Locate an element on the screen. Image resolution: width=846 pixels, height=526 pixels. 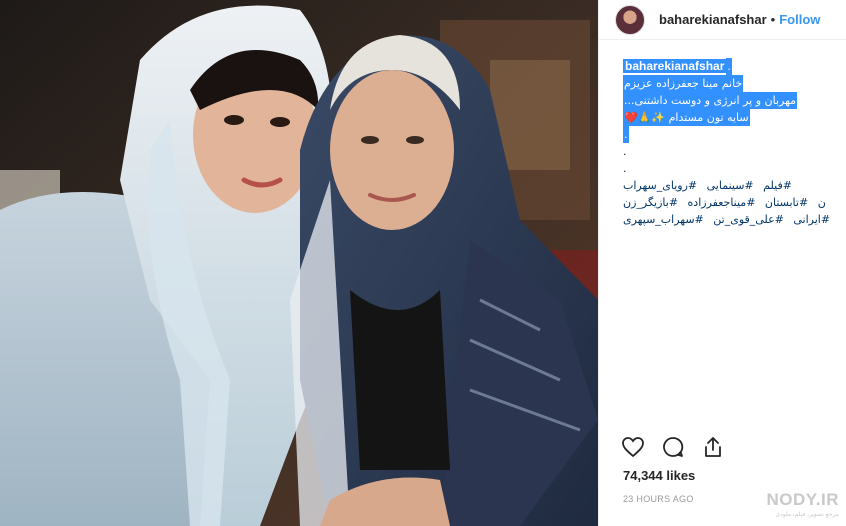
follow-button: Follow is located at coordinates (799, 19).